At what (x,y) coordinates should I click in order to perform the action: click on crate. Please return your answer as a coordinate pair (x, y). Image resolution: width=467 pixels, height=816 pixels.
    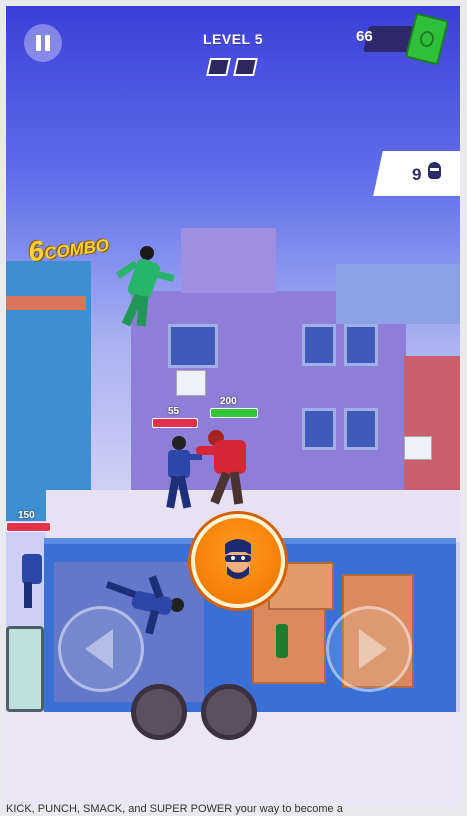
    Looking at the image, I should click on (289, 641).